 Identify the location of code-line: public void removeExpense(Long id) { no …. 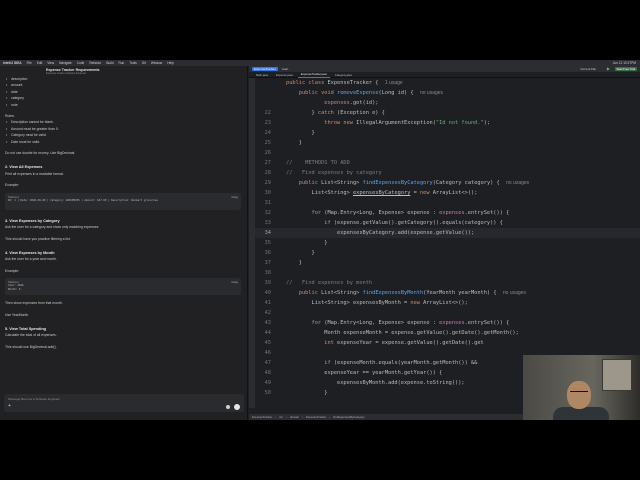
(371, 93).